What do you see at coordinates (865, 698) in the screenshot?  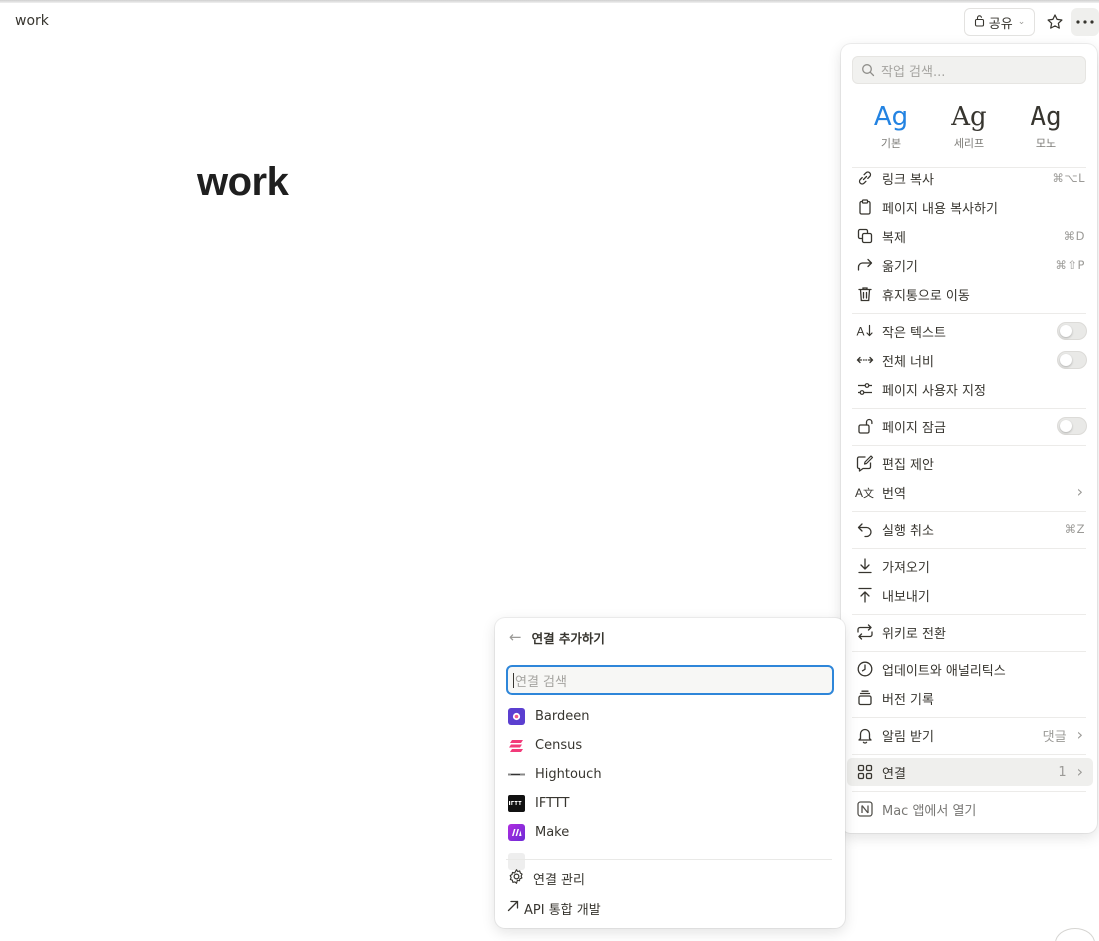 I see `history-stack-icon` at bounding box center [865, 698].